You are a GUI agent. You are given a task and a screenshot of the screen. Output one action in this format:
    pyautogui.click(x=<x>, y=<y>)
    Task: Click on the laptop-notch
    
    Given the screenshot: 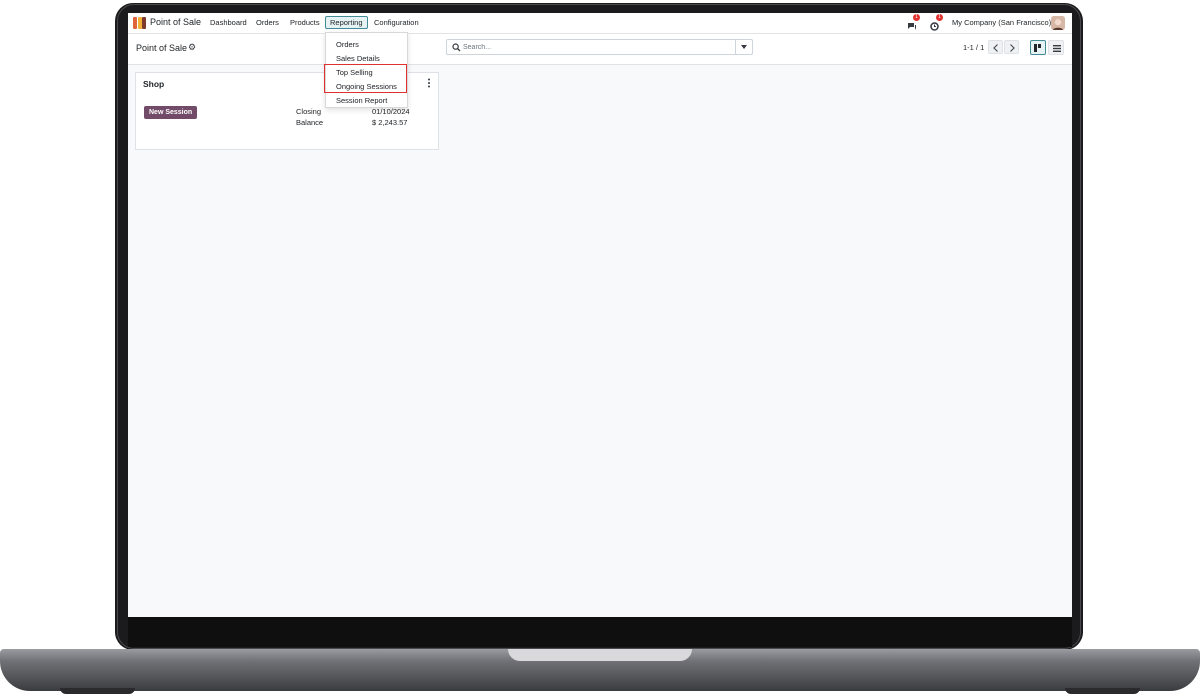 What is the action you would take?
    pyautogui.click(x=600, y=655)
    